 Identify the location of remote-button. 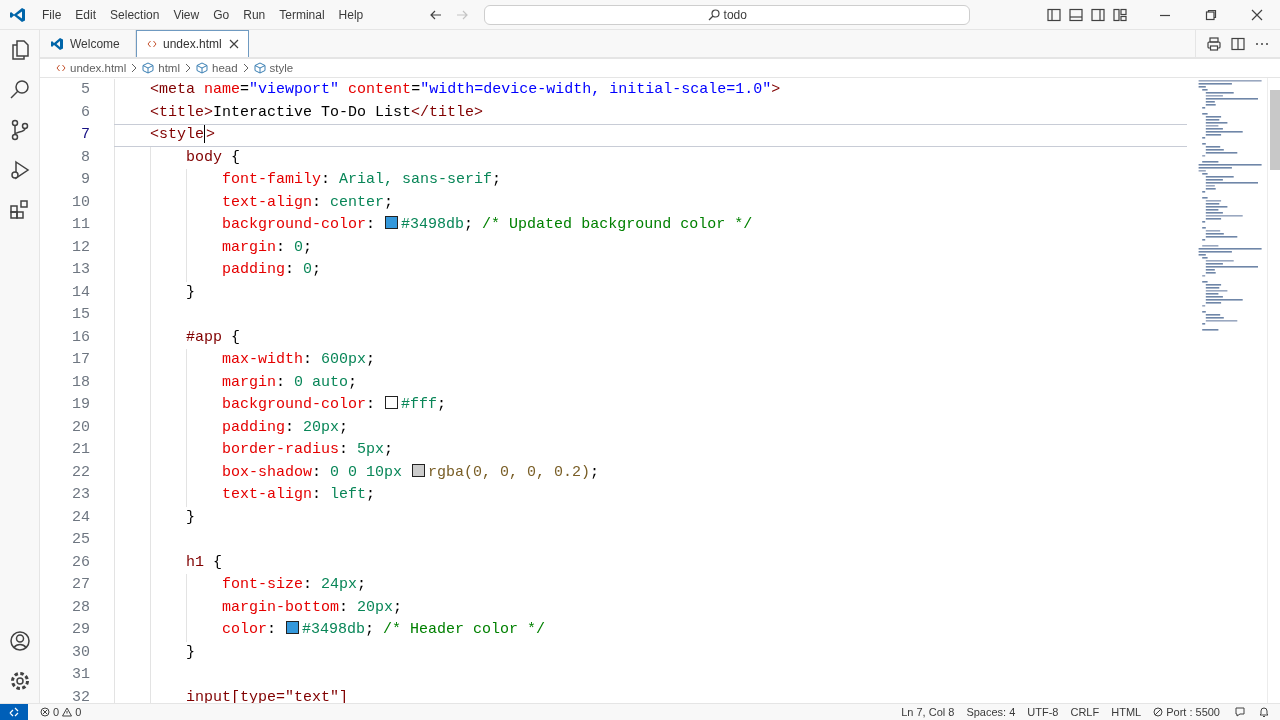
(14, 712).